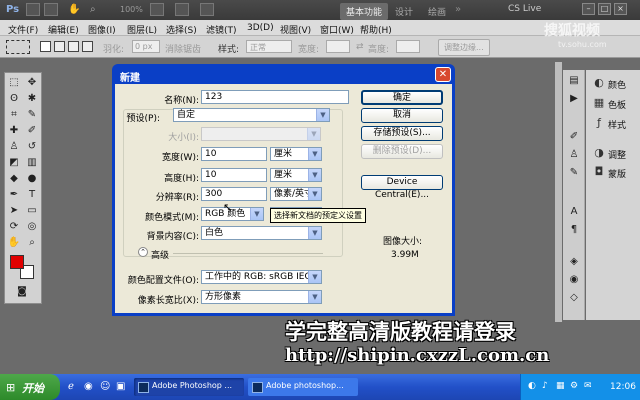  I want to click on panel-colors: 颜色, so click(617, 84).